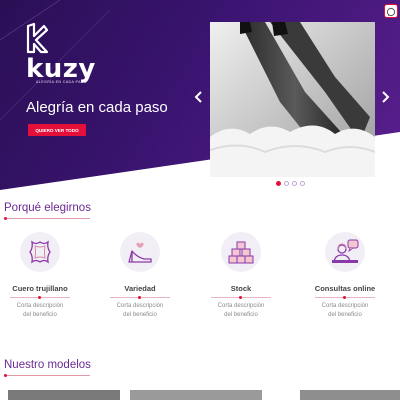 Image resolution: width=400 pixels, height=400 pixels. I want to click on whatsapp-button, so click(391, 11).